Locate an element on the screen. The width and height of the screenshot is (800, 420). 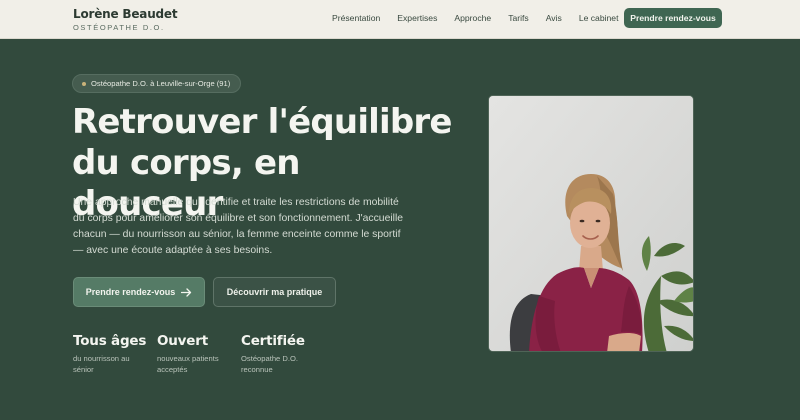
stat-all-ages: Tous âges du nourrisson au sénior is located at coordinates (113, 354).